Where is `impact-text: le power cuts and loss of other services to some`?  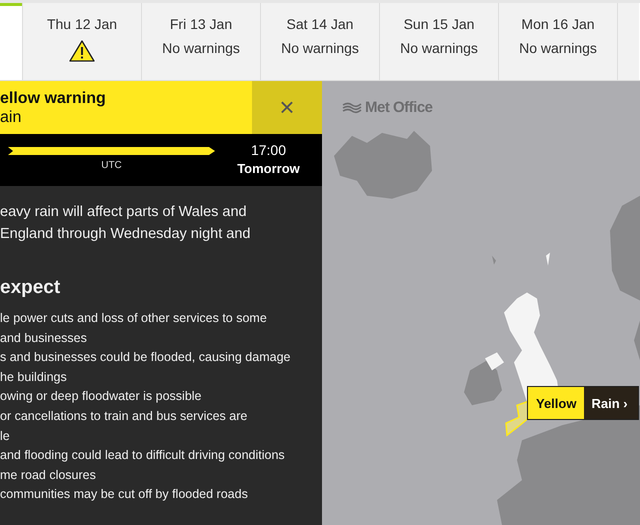 impact-text: le power cuts and loss of other services to some is located at coordinates (134, 318).